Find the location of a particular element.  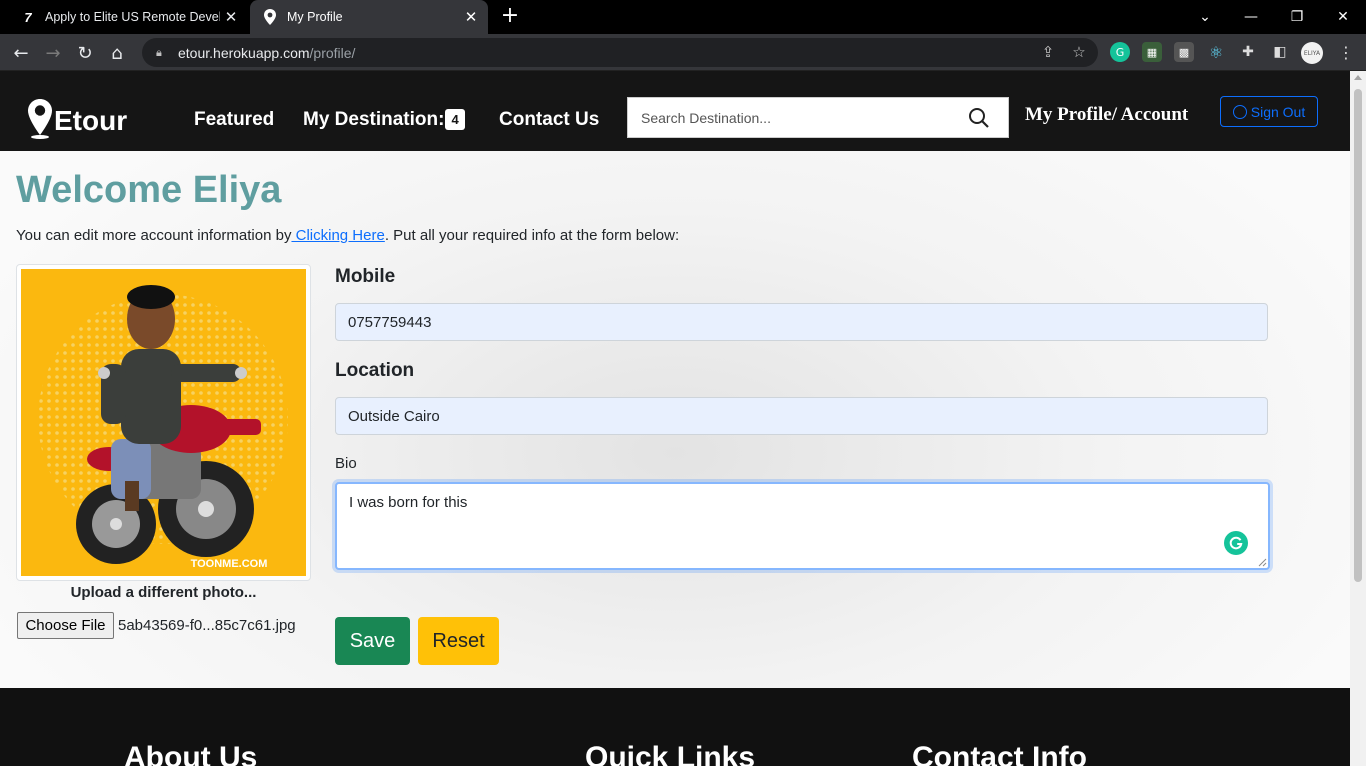

search-input is located at coordinates (801, 117).